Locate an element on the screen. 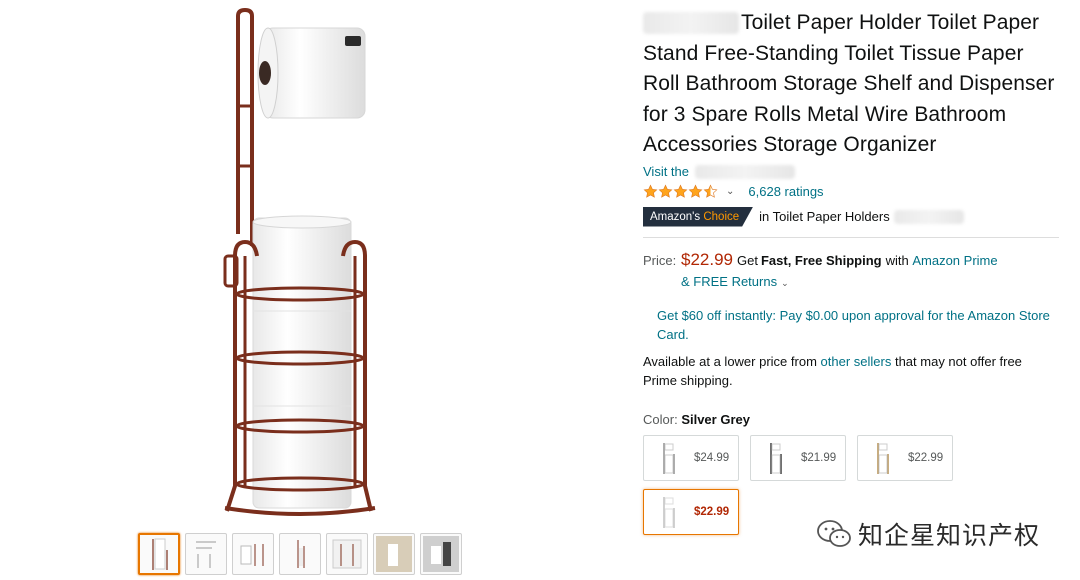  visit-store-label: Visit the is located at coordinates (666, 171).